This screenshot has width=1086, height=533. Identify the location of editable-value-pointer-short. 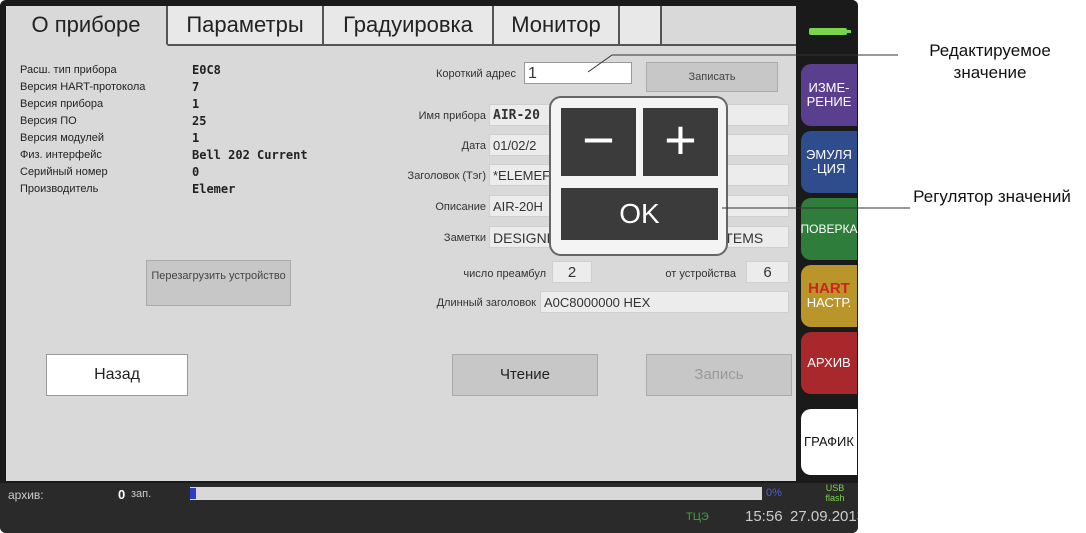
(600, 63).